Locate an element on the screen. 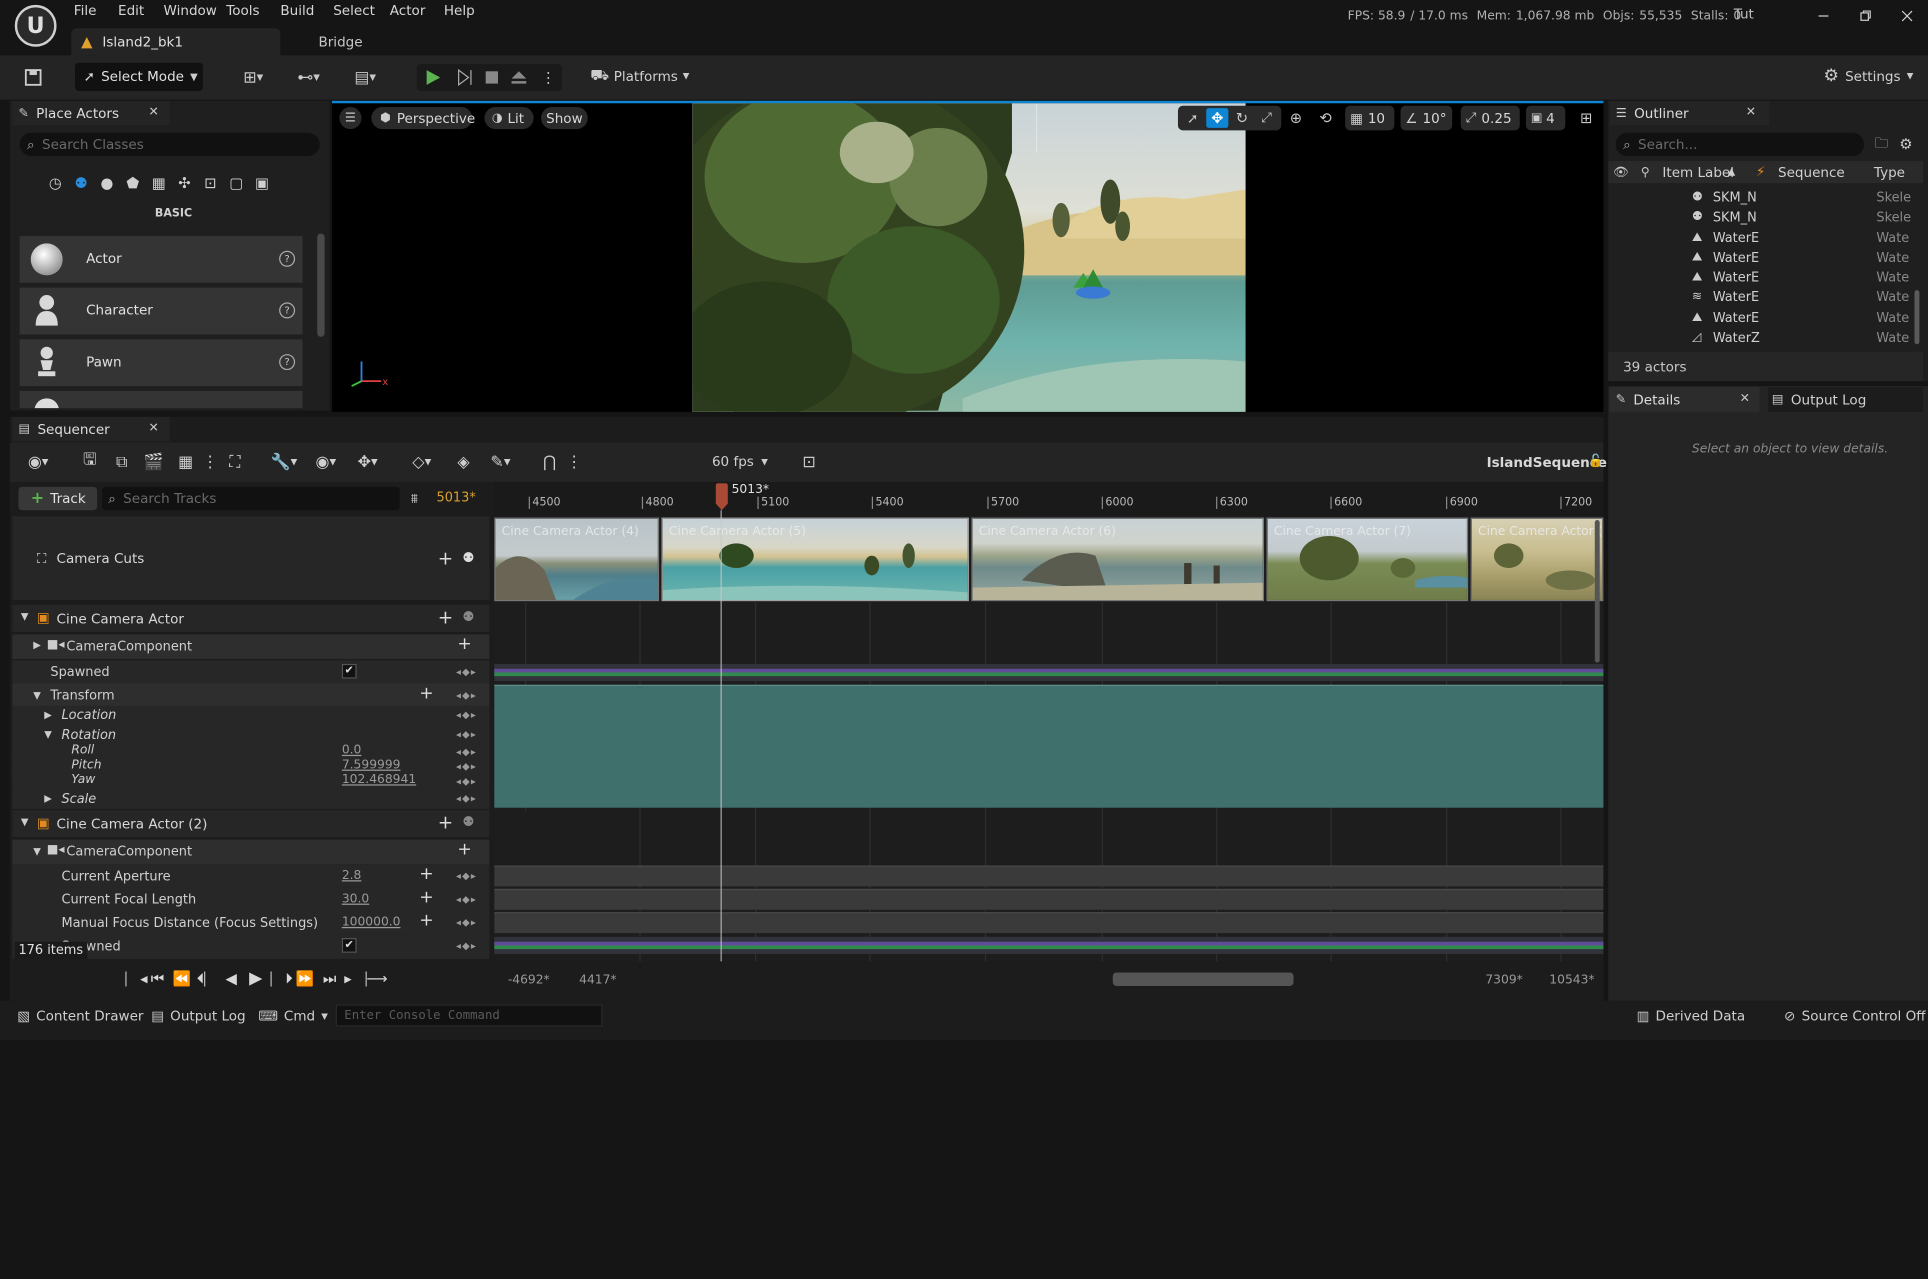  spawned-bool-lane is located at coordinates (1049, 672).